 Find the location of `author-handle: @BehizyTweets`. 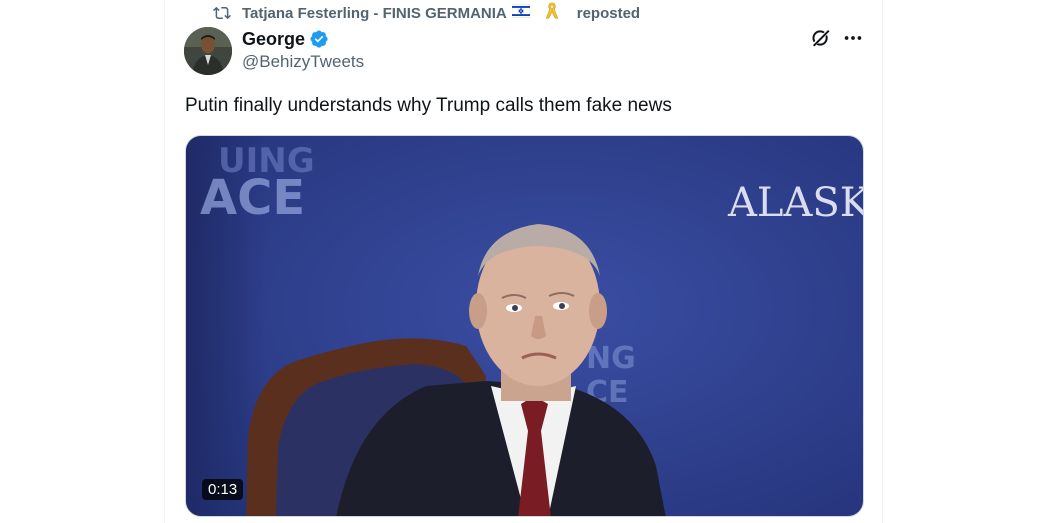

author-handle: @BehizyTweets is located at coordinates (303, 62).